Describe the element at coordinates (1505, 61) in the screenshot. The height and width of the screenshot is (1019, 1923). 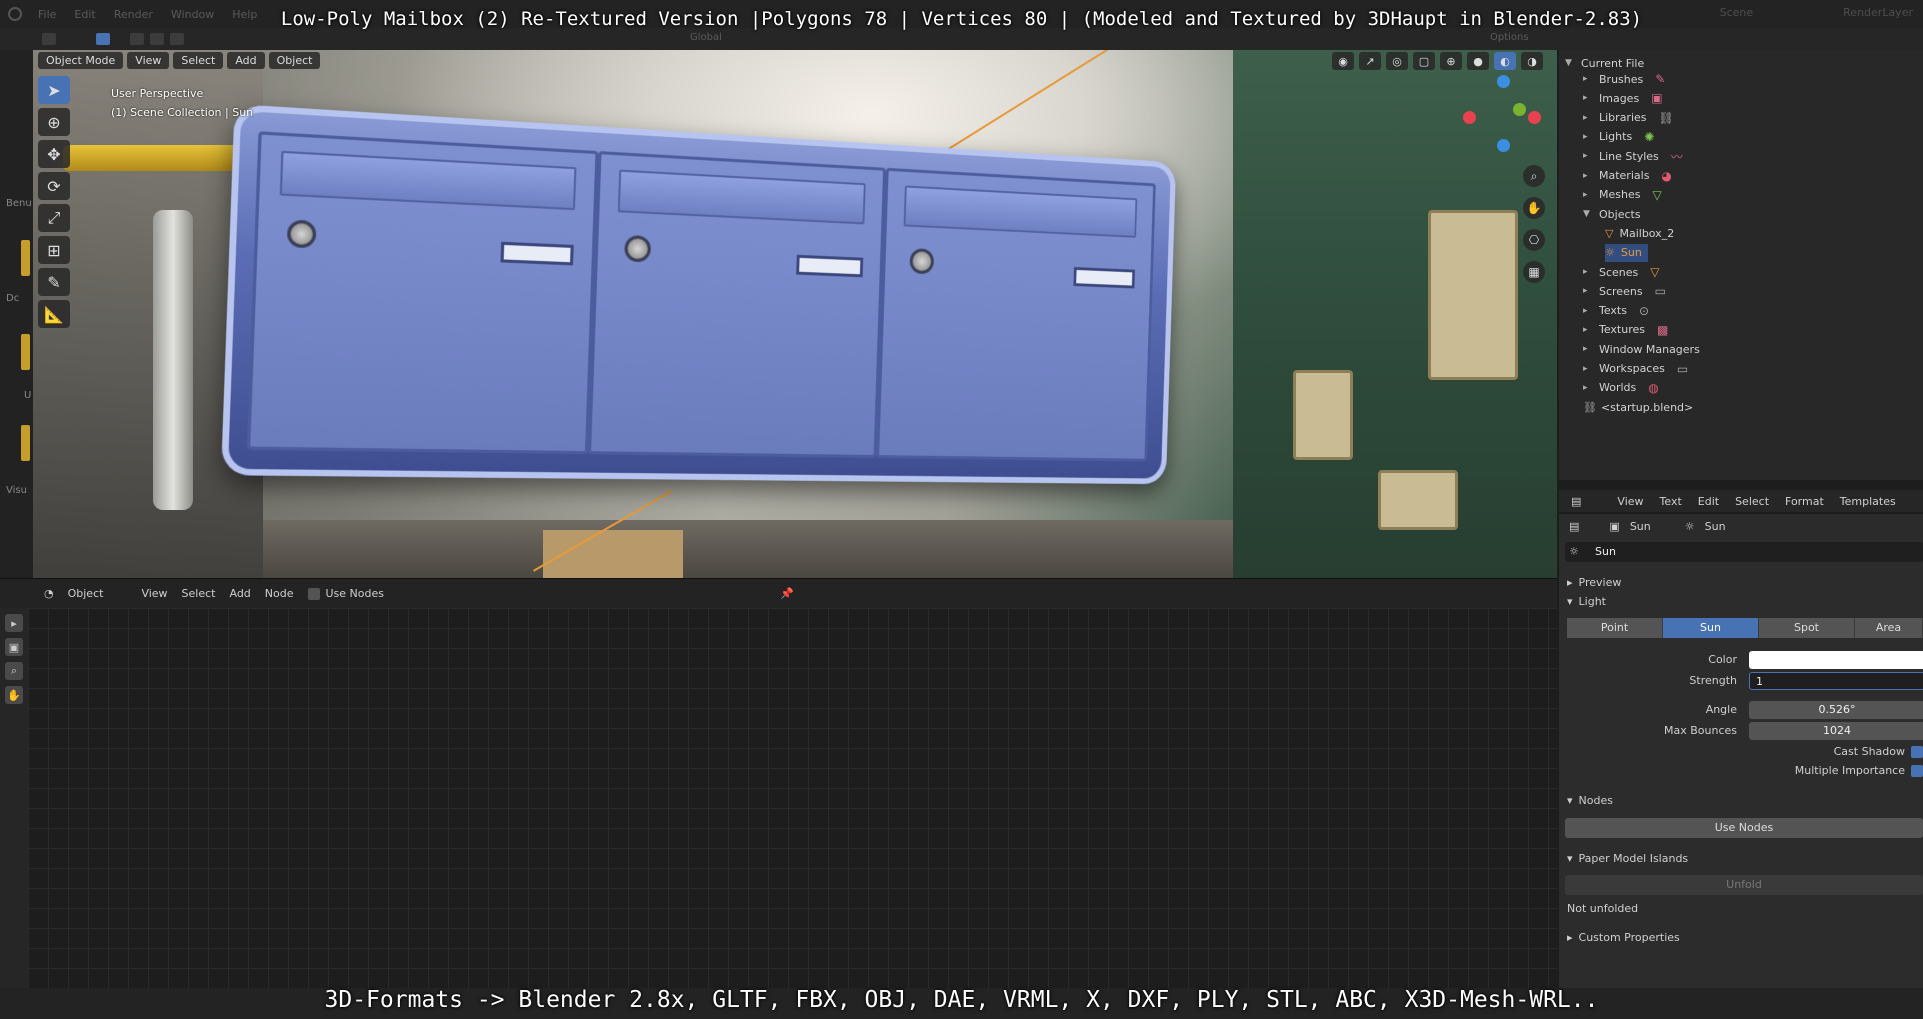
I see `material-shading-icon: ◐` at that location.